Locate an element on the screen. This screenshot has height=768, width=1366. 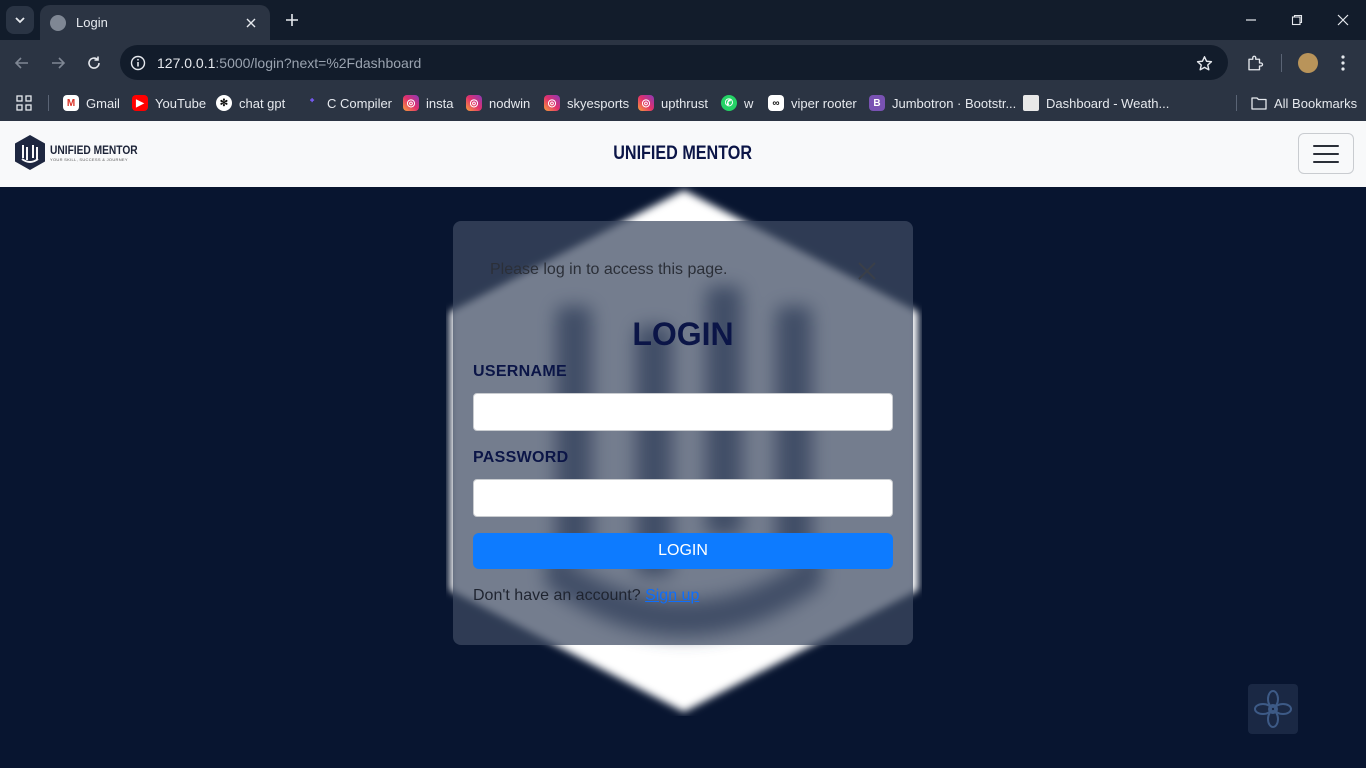
back-button is located at coordinates (22, 63).